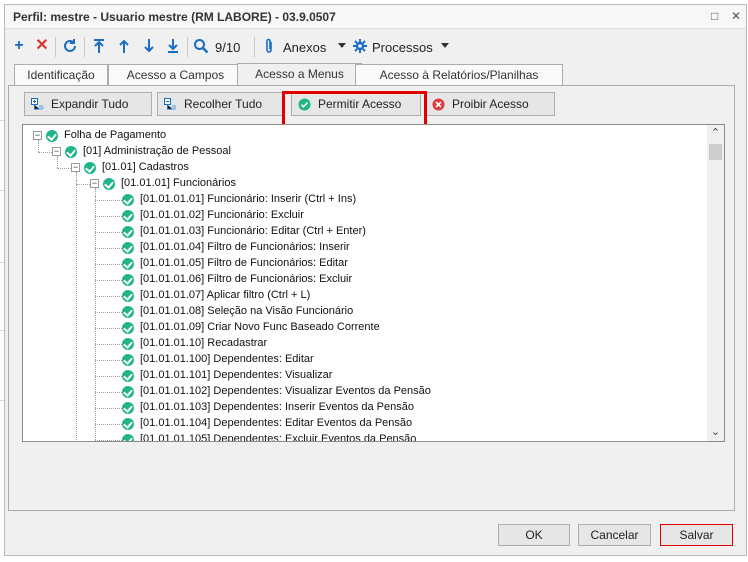  What do you see at coordinates (714, 16) in the screenshot?
I see `maximize-button: □` at bounding box center [714, 16].